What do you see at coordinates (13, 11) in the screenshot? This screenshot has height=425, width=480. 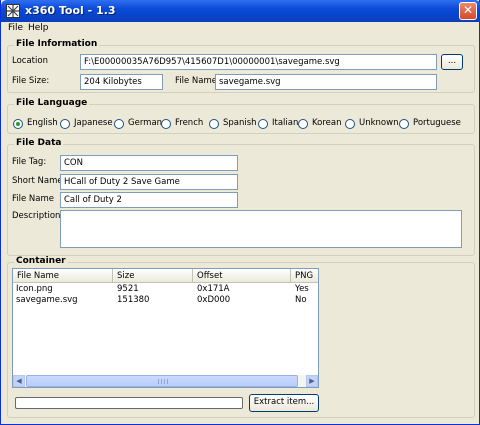 I see `x360-logo-icon` at bounding box center [13, 11].